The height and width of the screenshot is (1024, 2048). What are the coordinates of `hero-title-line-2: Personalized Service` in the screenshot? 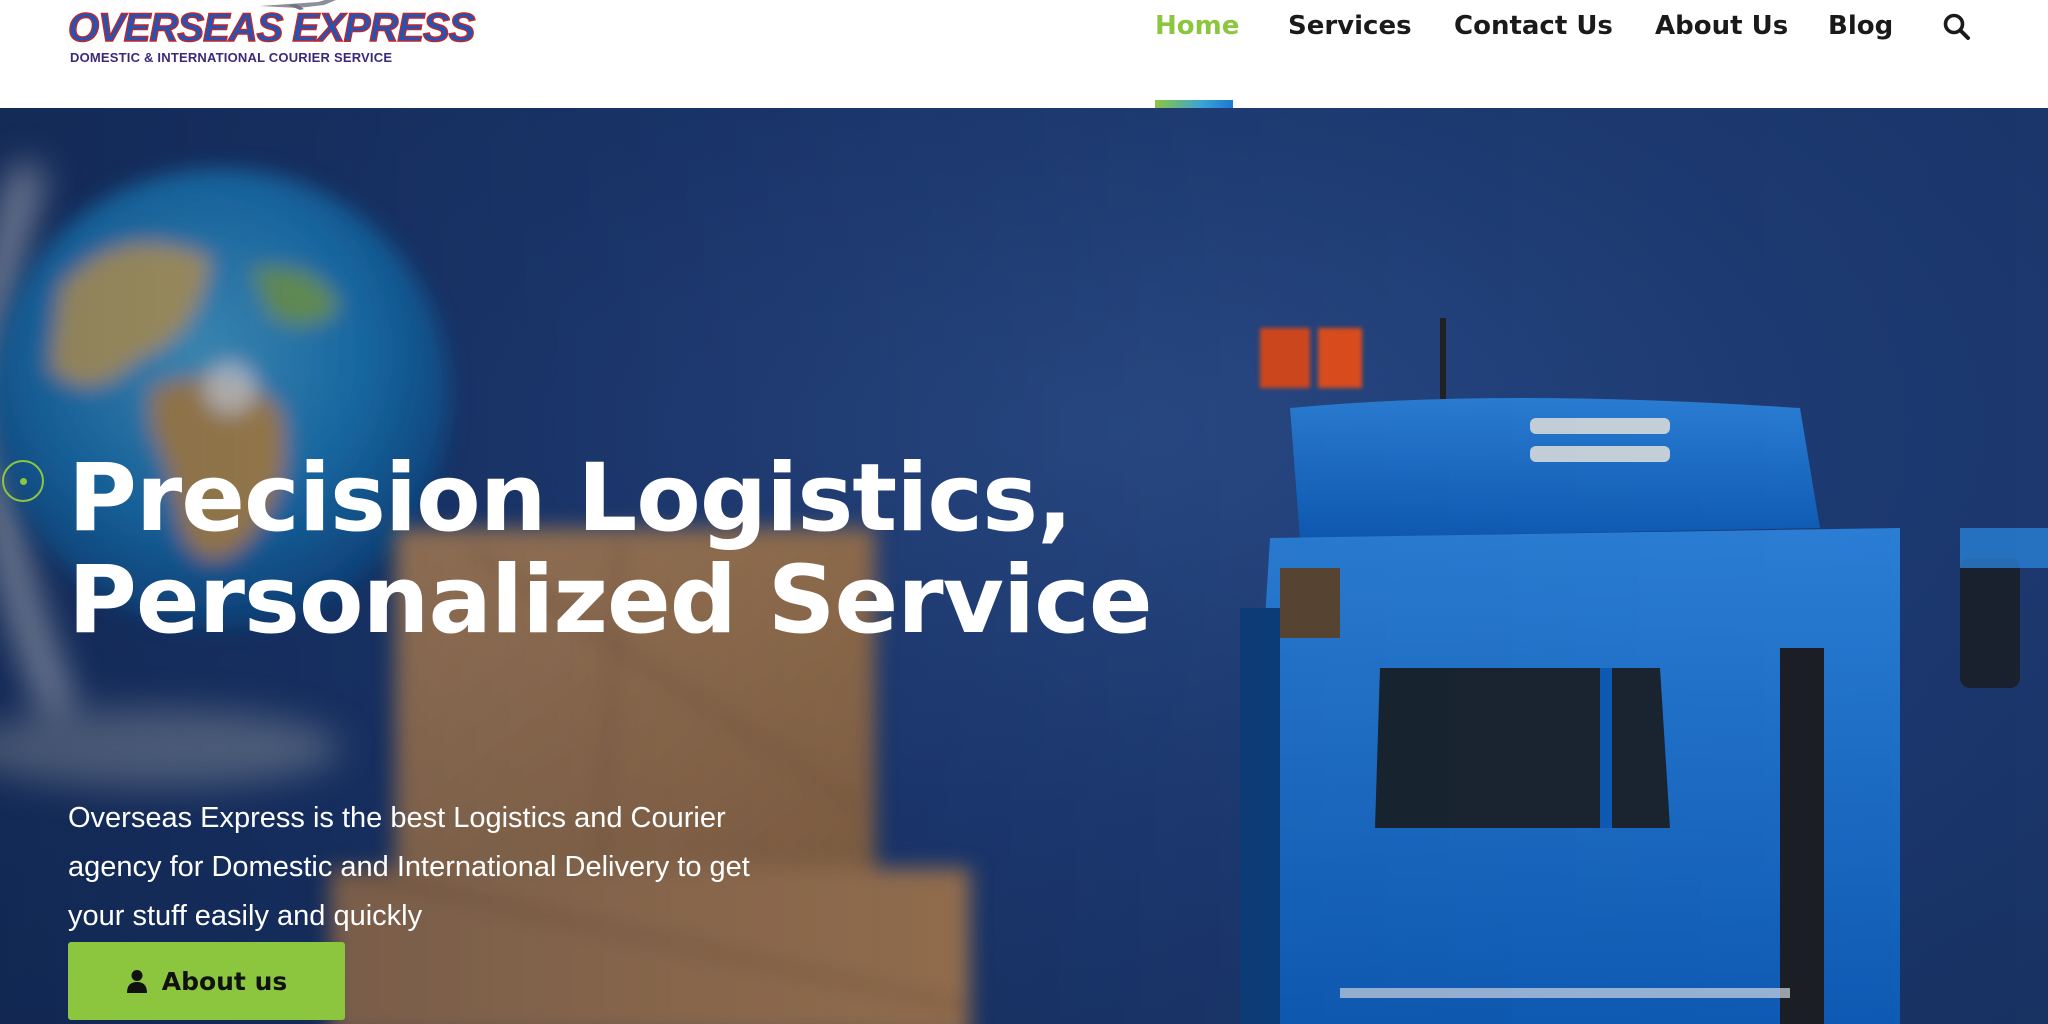 It's located at (610, 600).